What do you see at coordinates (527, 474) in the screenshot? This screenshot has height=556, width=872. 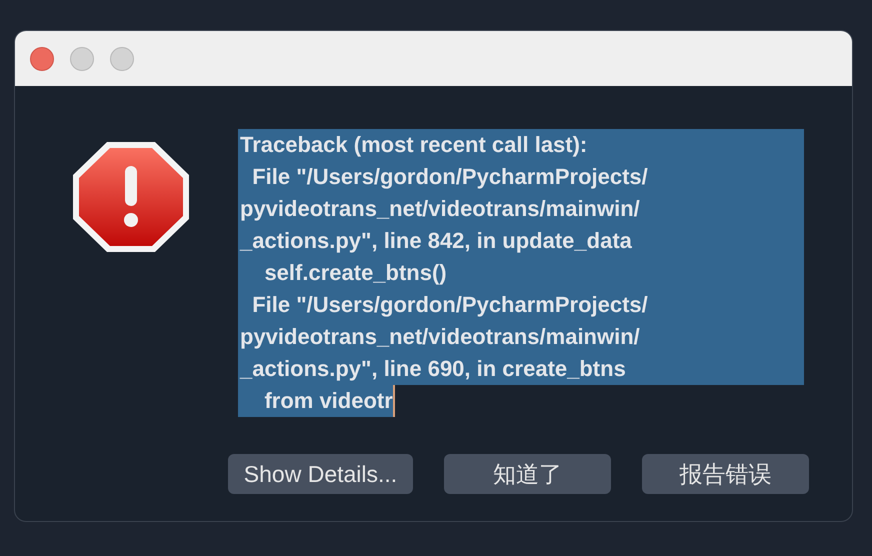 I see `dialog-button: 知道了` at bounding box center [527, 474].